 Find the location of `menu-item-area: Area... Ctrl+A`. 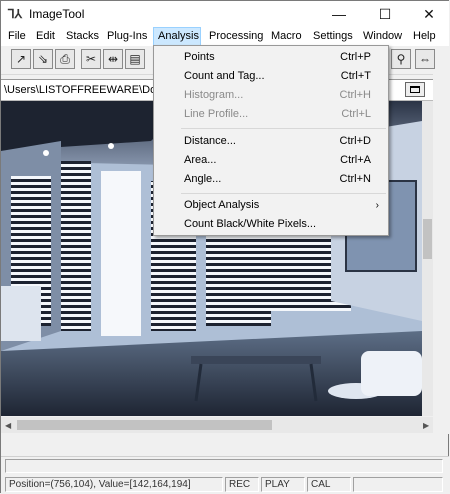

menu-item-area: Area... Ctrl+A is located at coordinates (271, 160).